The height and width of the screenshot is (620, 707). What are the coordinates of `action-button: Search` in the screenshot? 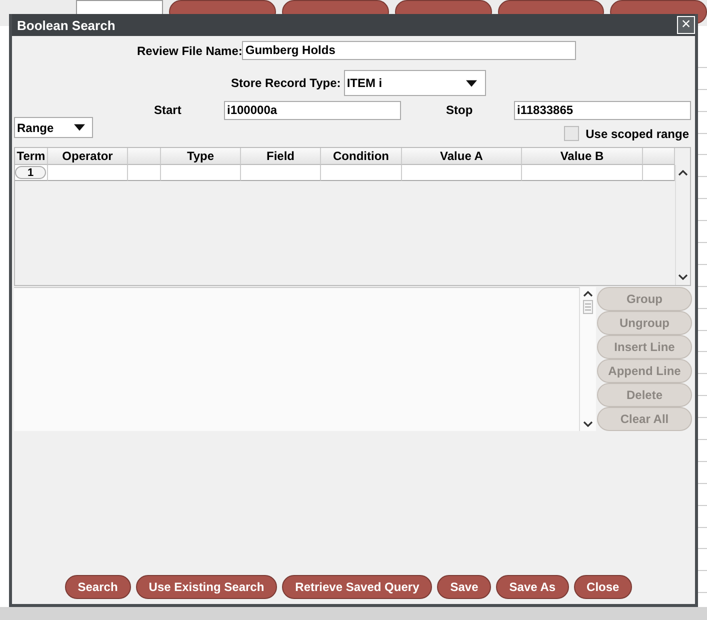 It's located at (97, 587).